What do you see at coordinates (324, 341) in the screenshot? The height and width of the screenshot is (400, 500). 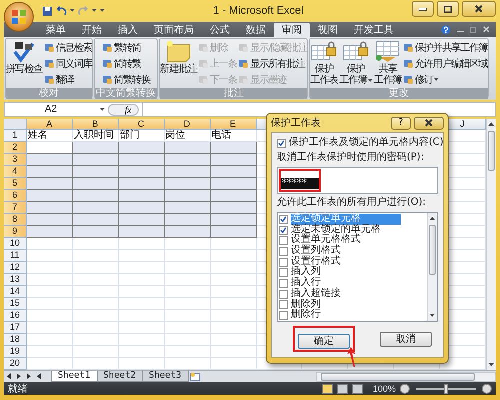 I see `ok-button: 确定` at bounding box center [324, 341].